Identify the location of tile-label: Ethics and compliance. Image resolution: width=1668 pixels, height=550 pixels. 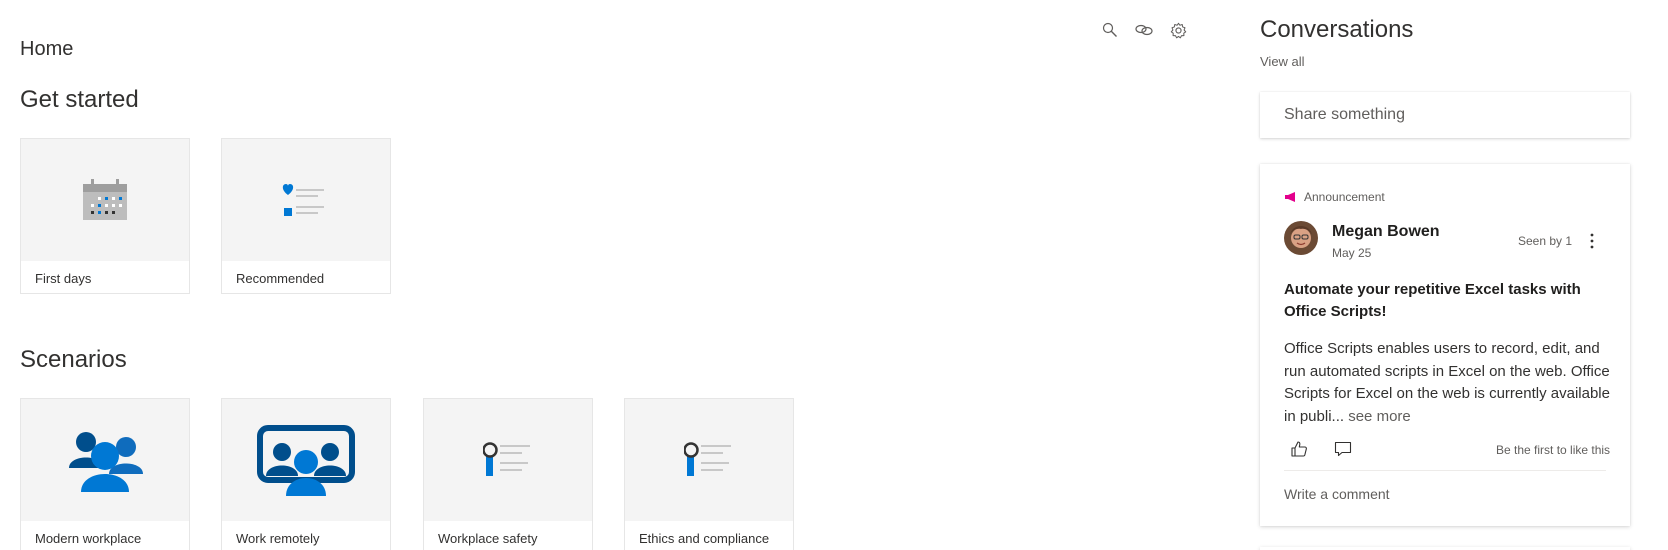
(704, 538).